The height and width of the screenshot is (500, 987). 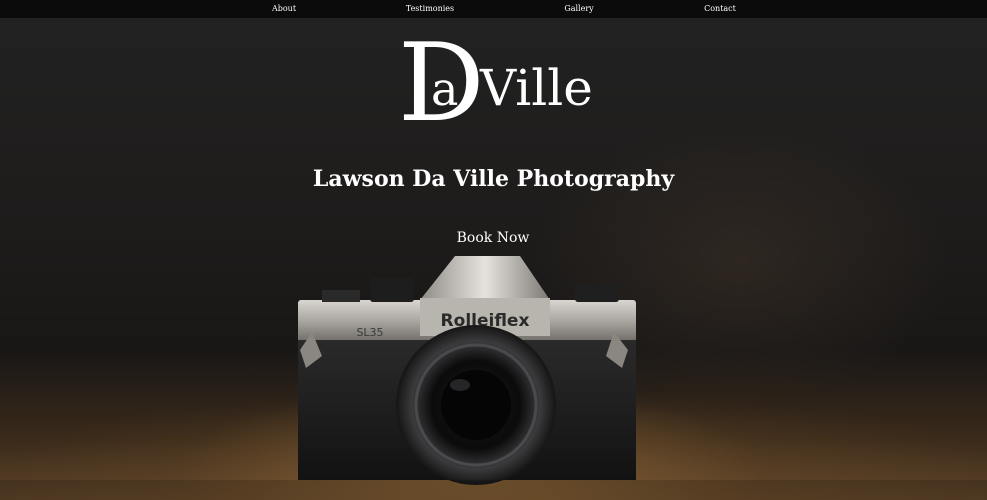 I want to click on nav-about-link: About, so click(x=284, y=9).